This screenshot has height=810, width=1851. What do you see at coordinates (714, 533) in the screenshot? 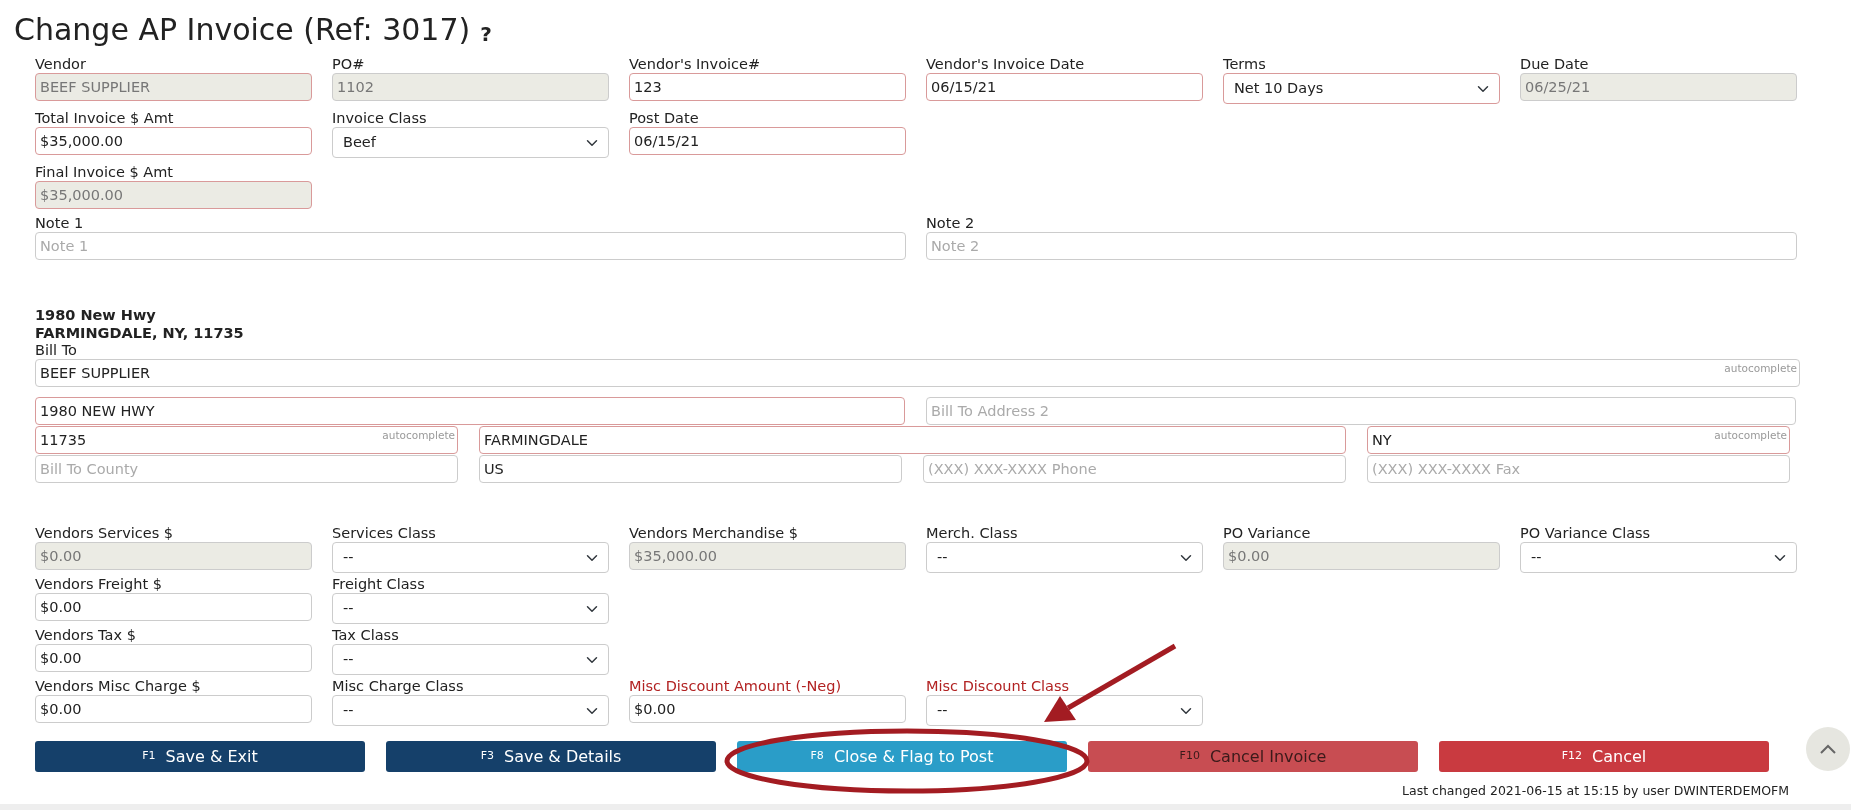
I see `field-label: Vendors Merchandise $` at bounding box center [714, 533].